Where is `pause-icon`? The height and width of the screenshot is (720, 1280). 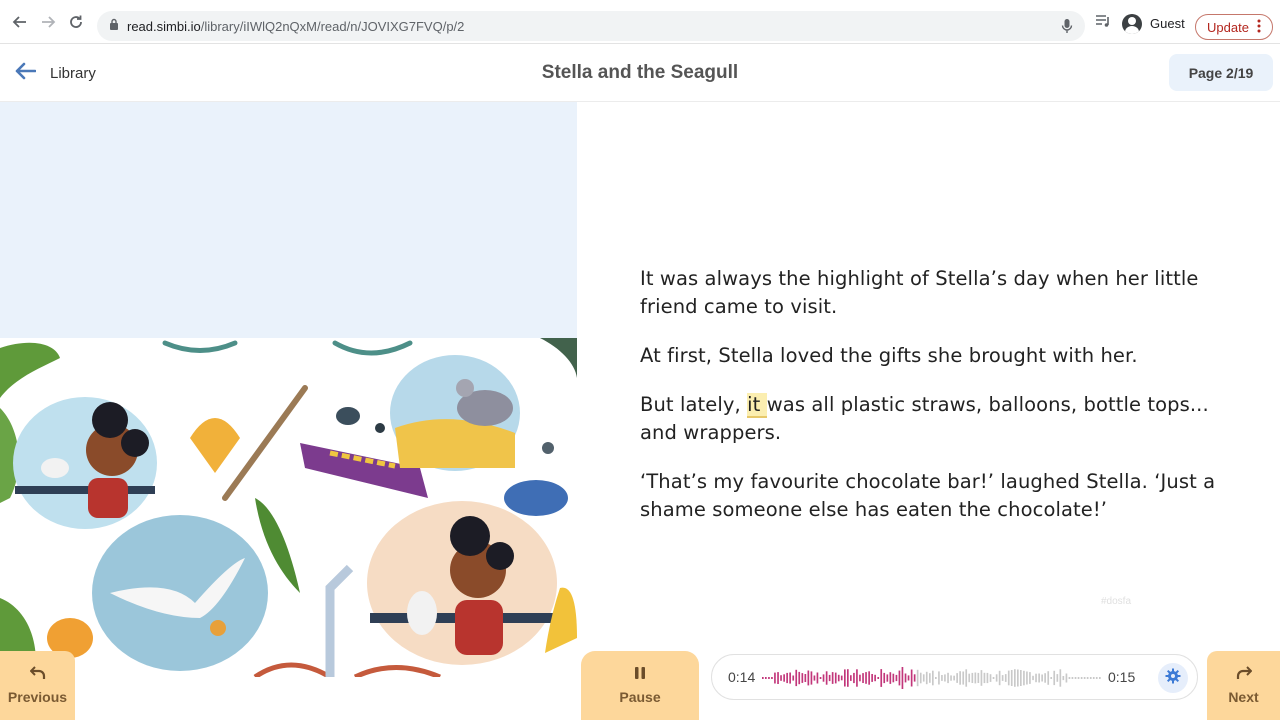
pause-icon is located at coordinates (640, 674).